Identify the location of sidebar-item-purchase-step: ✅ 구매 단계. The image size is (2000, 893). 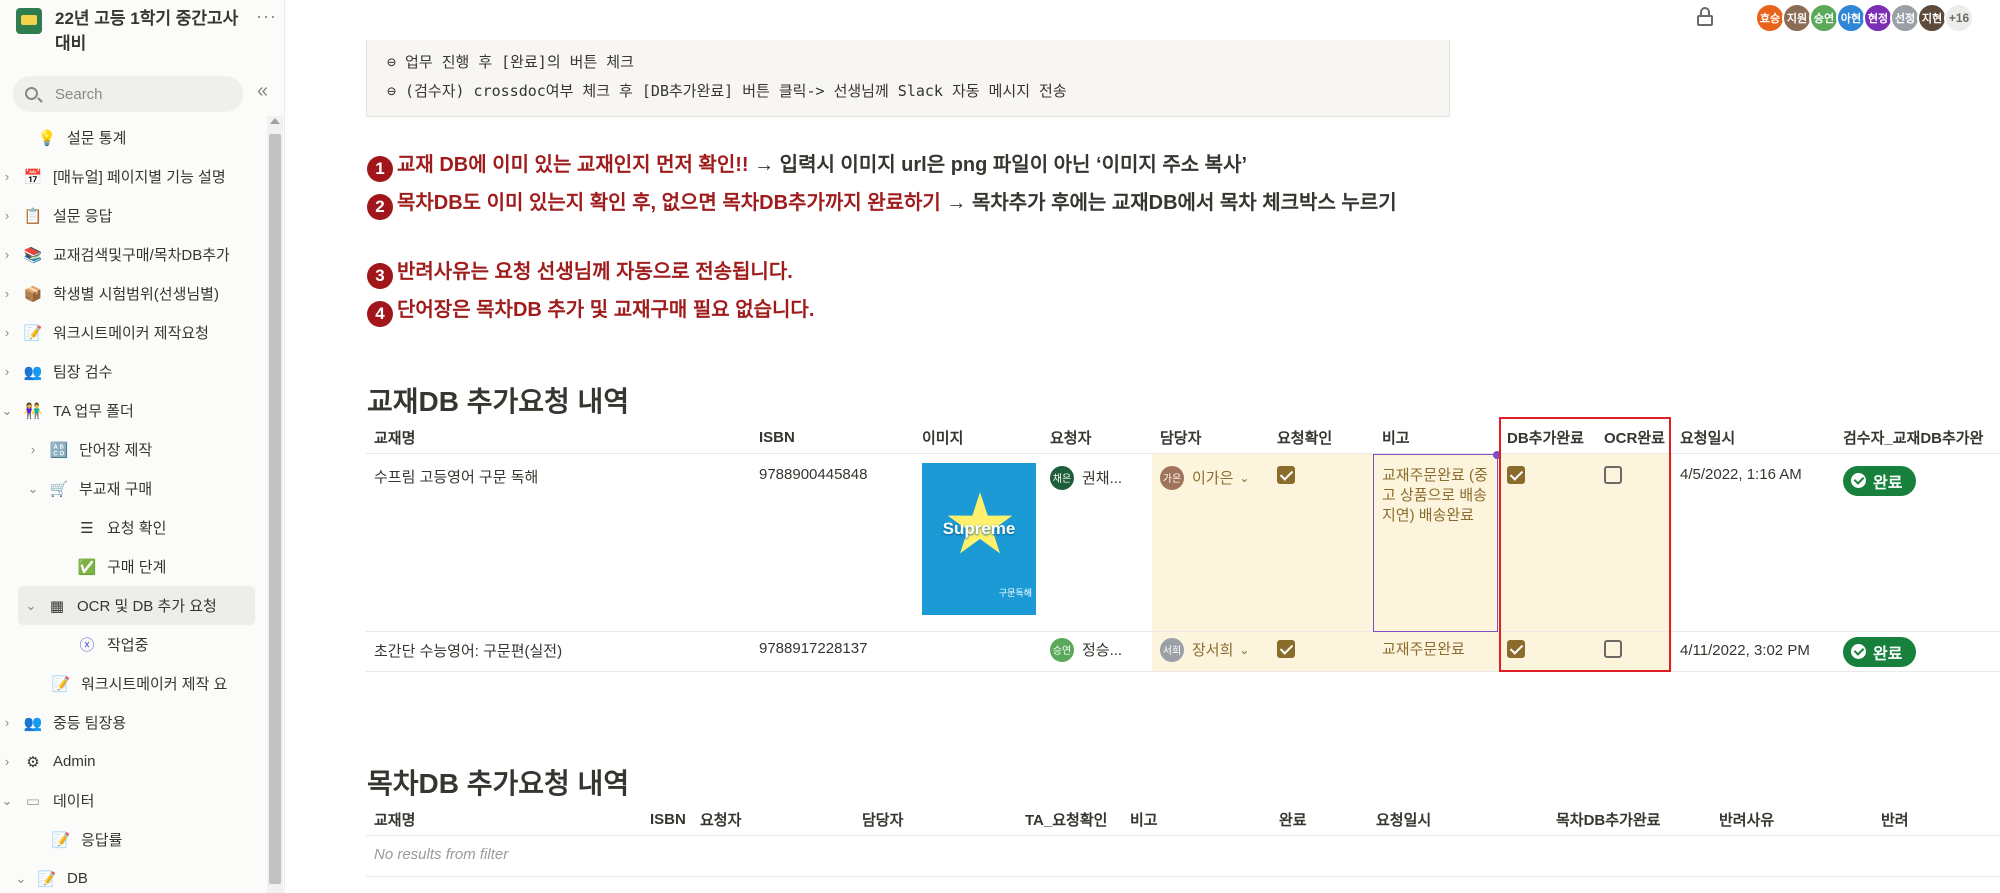
(132, 566).